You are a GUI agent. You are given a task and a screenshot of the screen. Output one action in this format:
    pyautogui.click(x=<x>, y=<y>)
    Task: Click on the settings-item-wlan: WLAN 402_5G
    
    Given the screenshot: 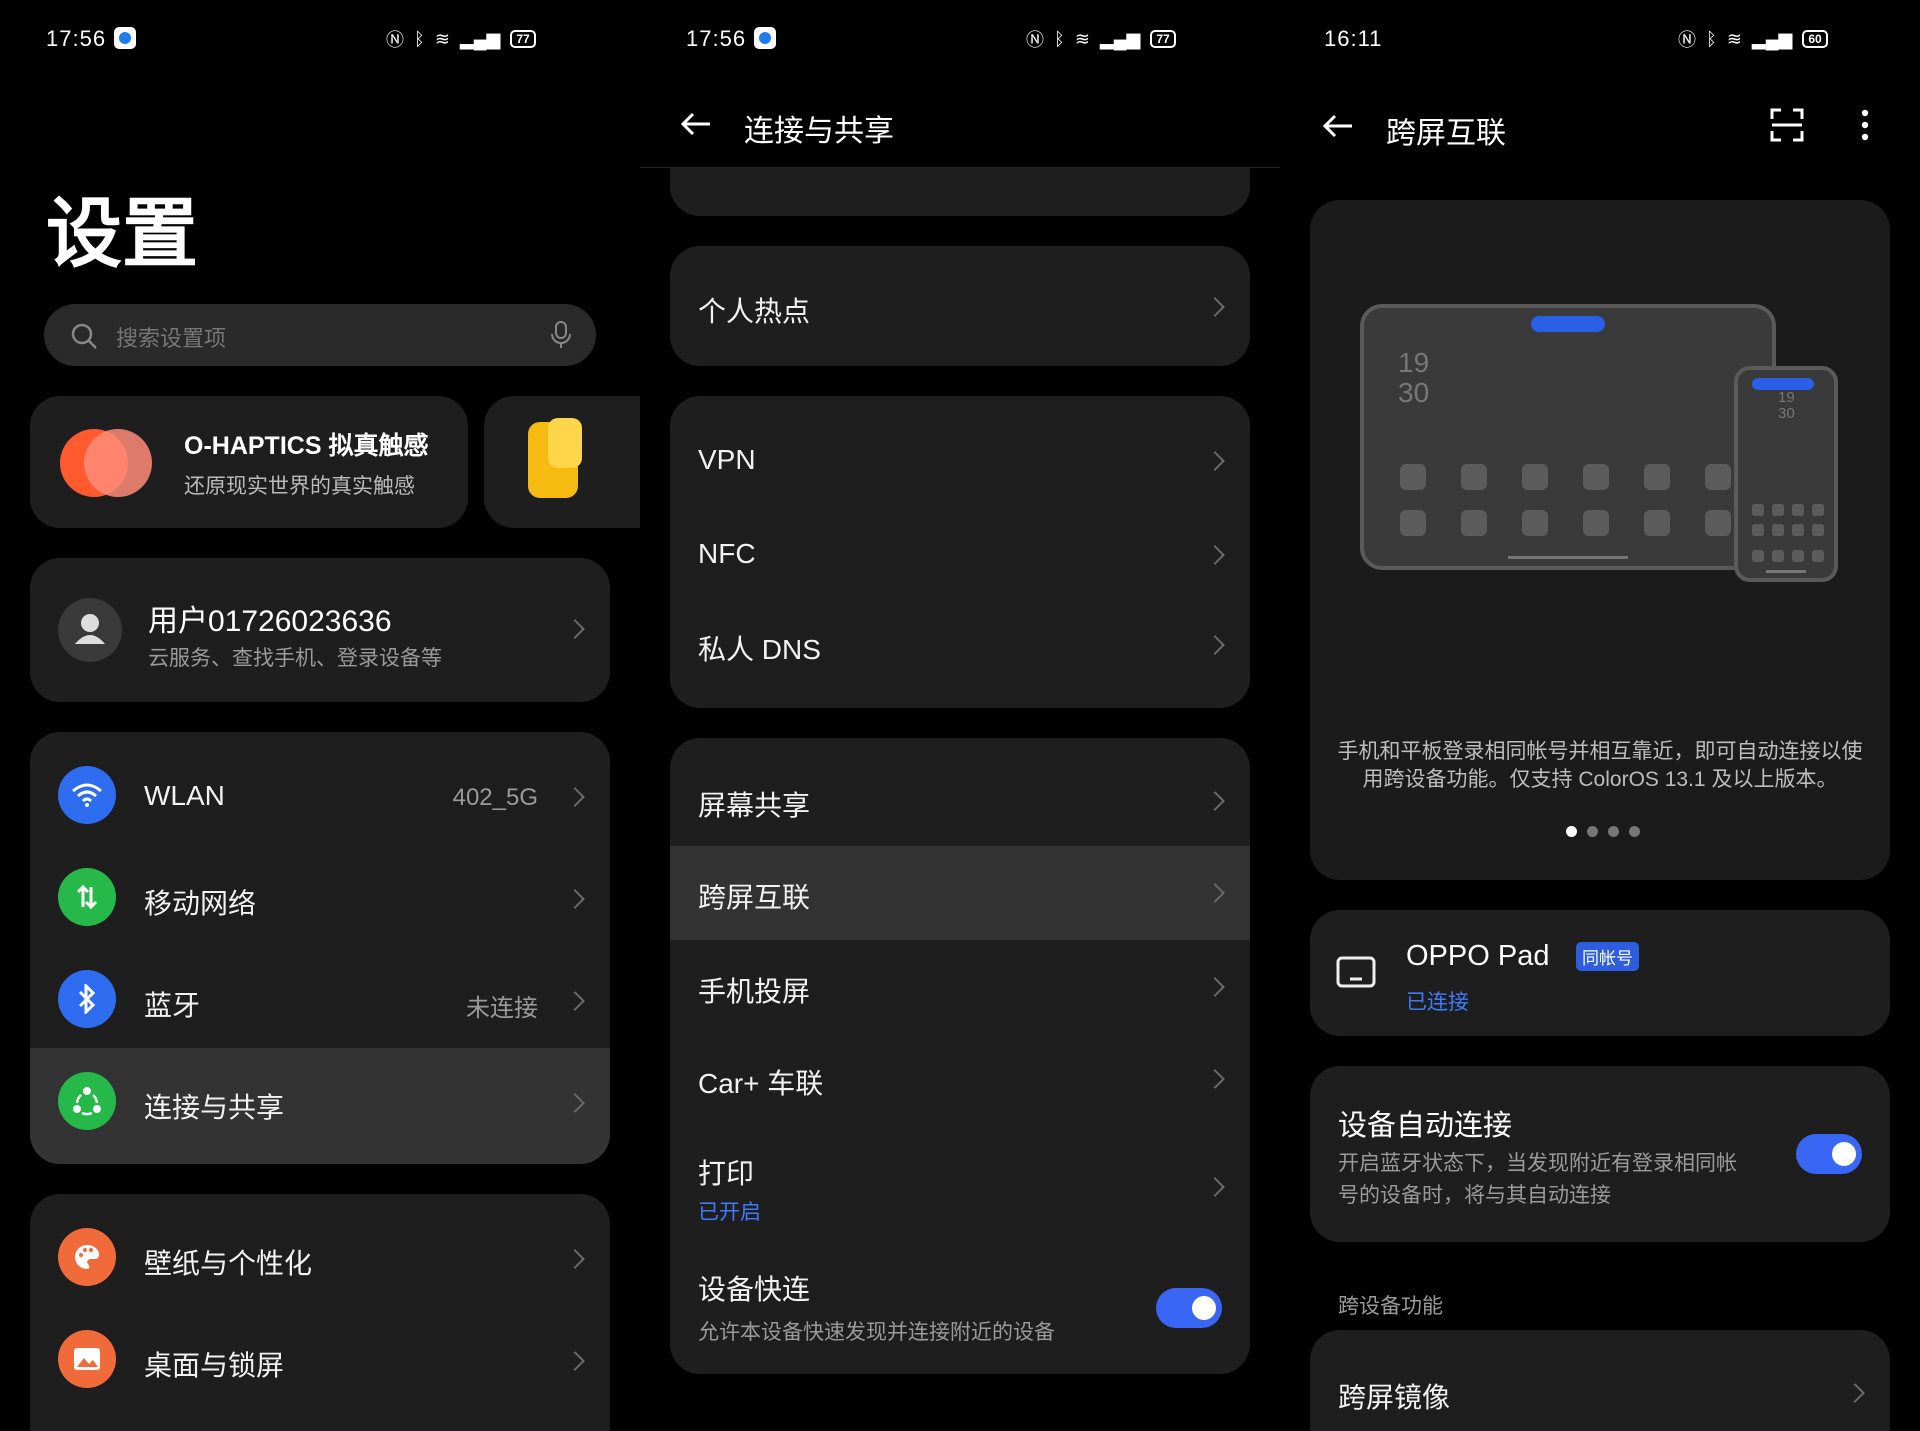 What is the action you would take?
    pyautogui.click(x=320, y=783)
    